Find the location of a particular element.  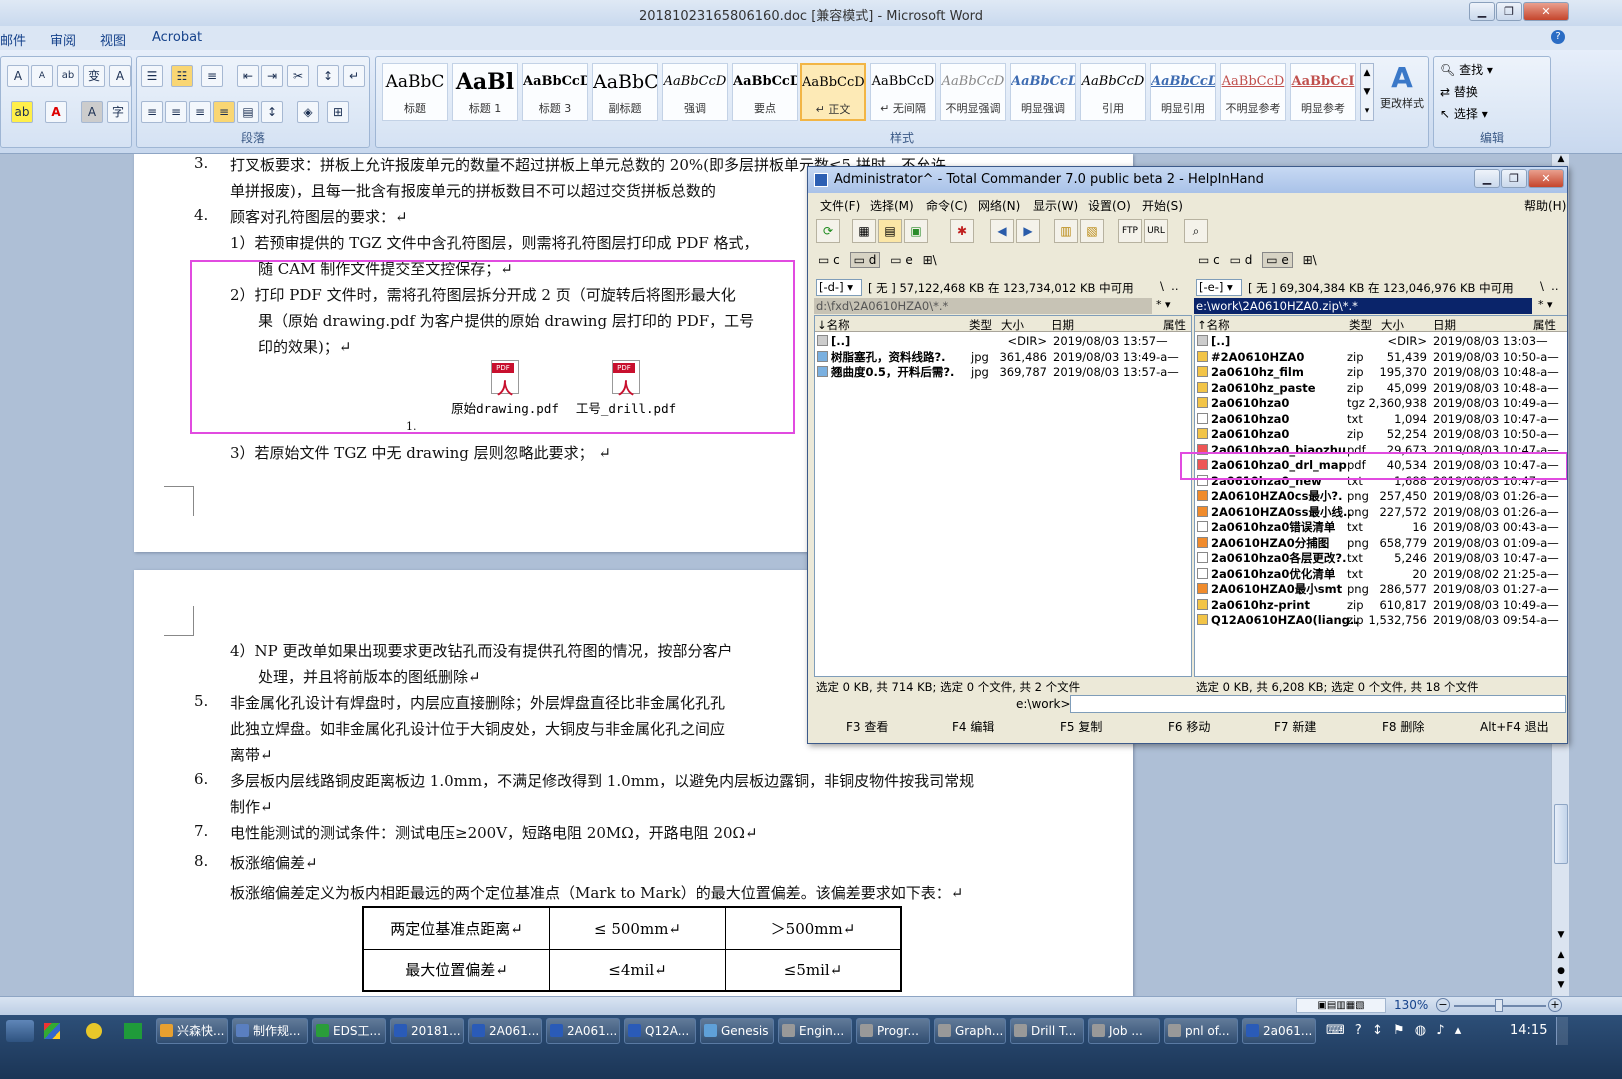

next-page-icon: ▼ is located at coordinates (1561, 987).